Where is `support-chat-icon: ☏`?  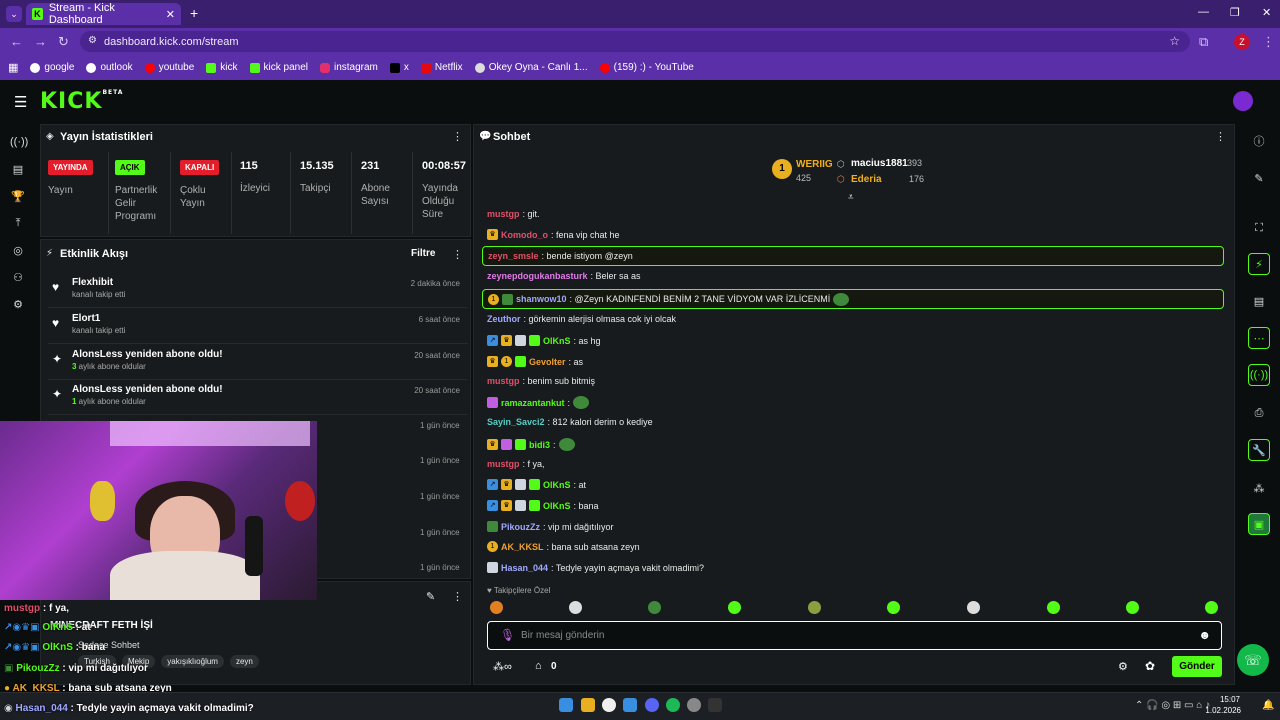 support-chat-icon: ☏ is located at coordinates (1253, 660).